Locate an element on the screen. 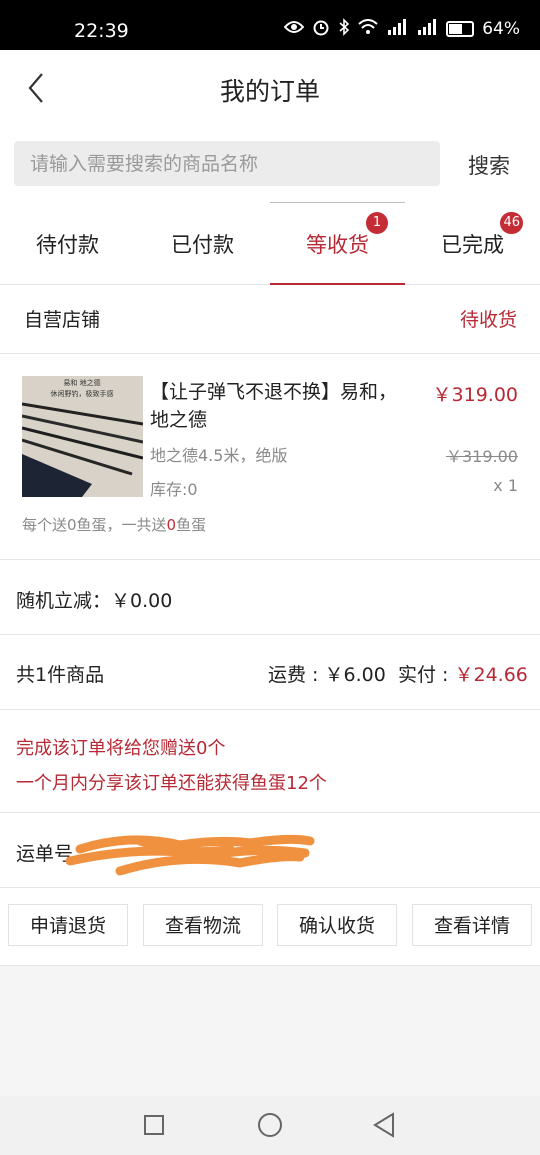  tab-label: 待付款 is located at coordinates (67, 245).